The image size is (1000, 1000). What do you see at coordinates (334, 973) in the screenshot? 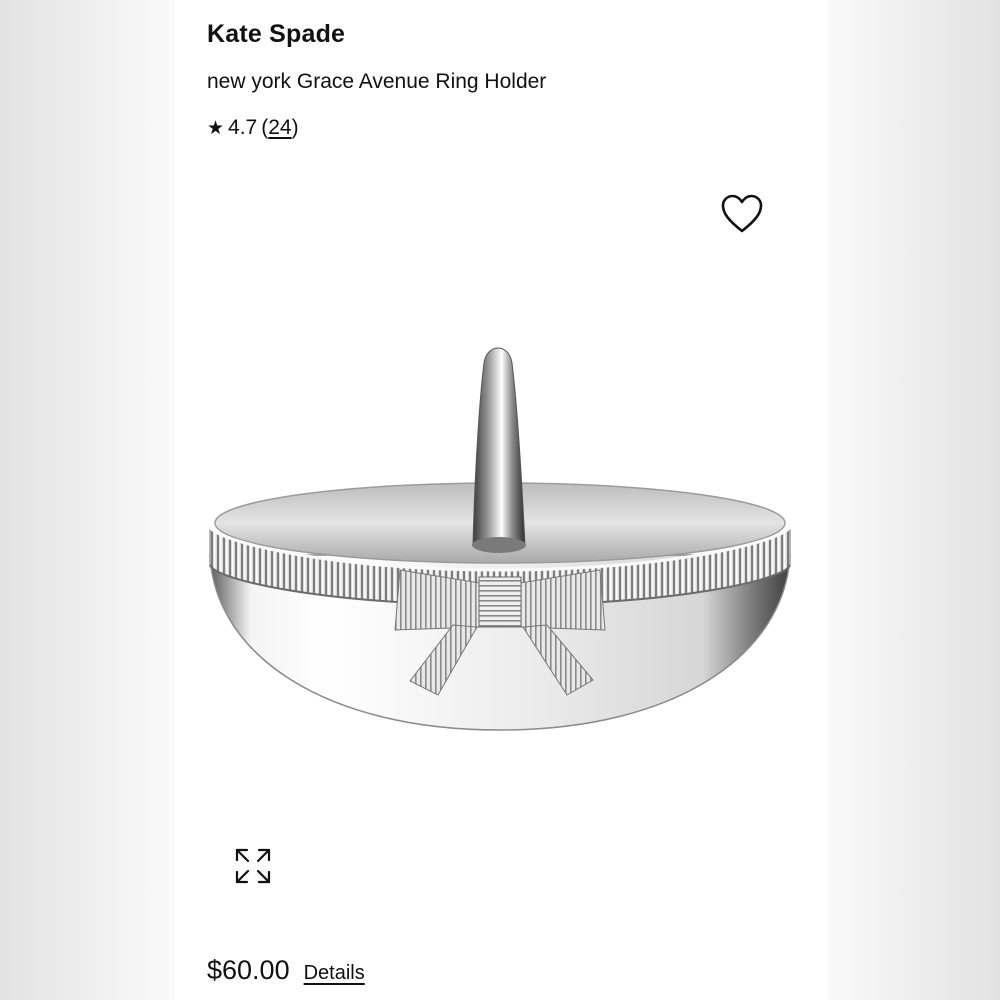
I see `details-link: Details` at bounding box center [334, 973].